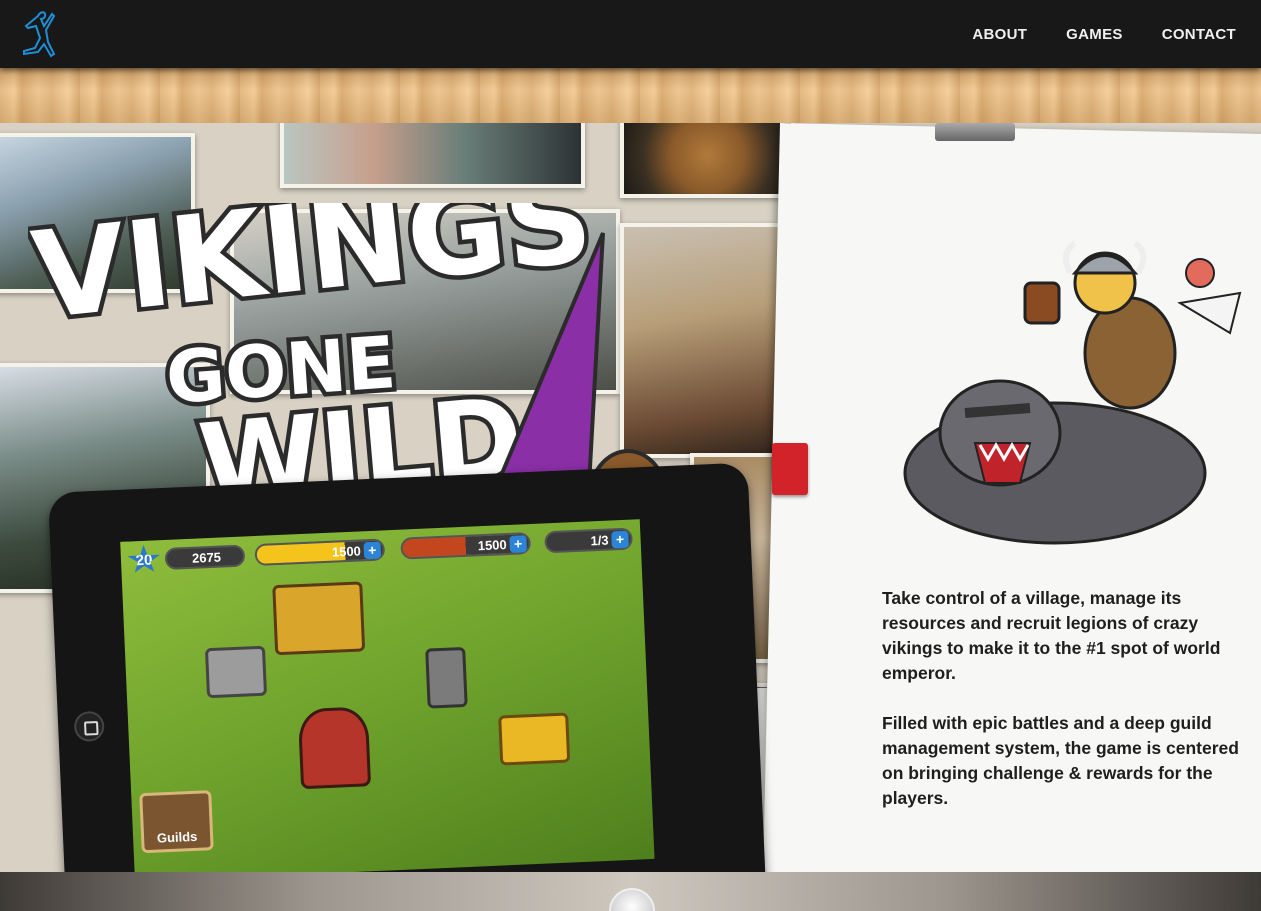 The image size is (1261, 911). Describe the element at coordinates (492, 544) in the screenshot. I see `meat-value: 1500` at that location.